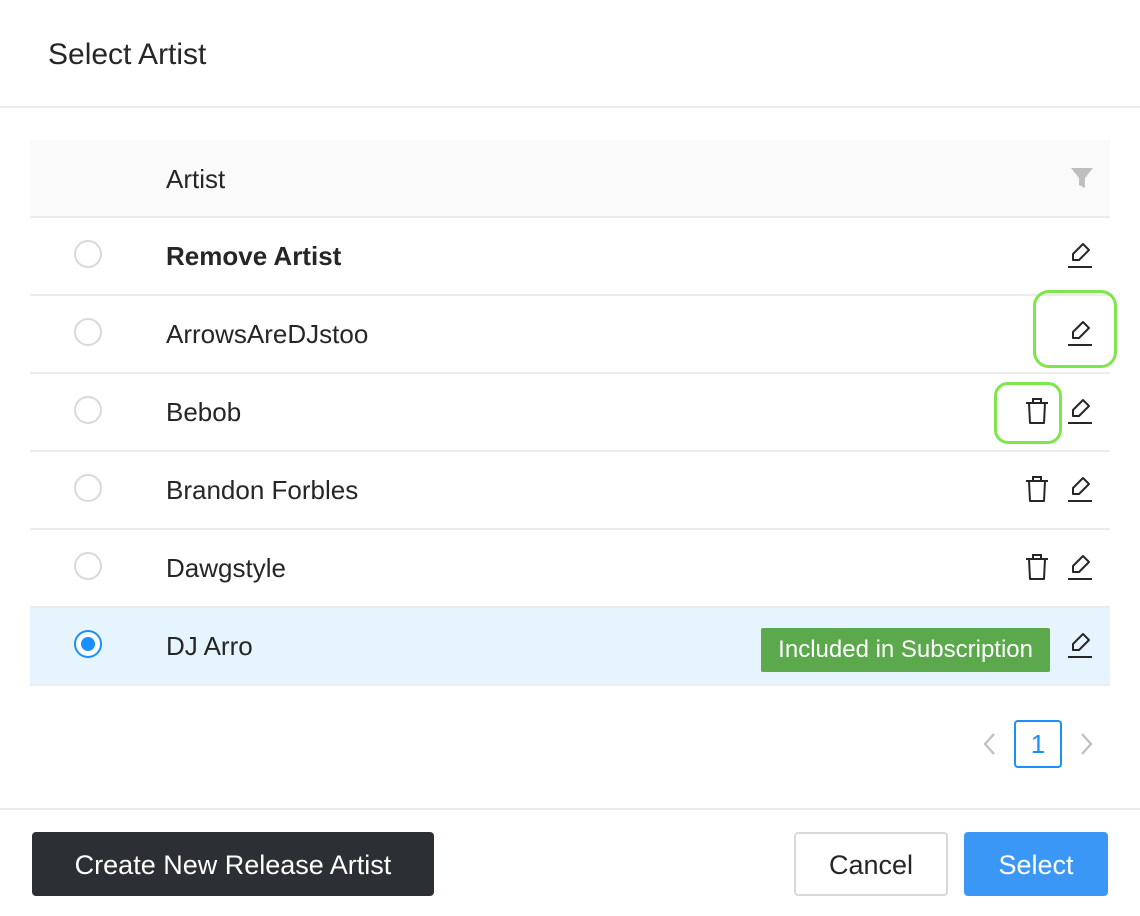  Describe the element at coordinates (1082, 178) in the screenshot. I see `filter-icon` at that location.